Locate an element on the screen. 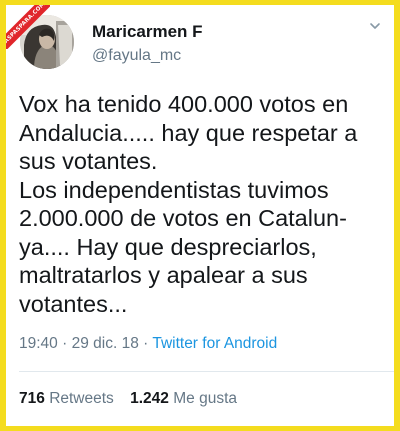 The width and height of the screenshot is (400, 431). watermark-text: ASPASPARA.COM is located at coordinates (28, 27).